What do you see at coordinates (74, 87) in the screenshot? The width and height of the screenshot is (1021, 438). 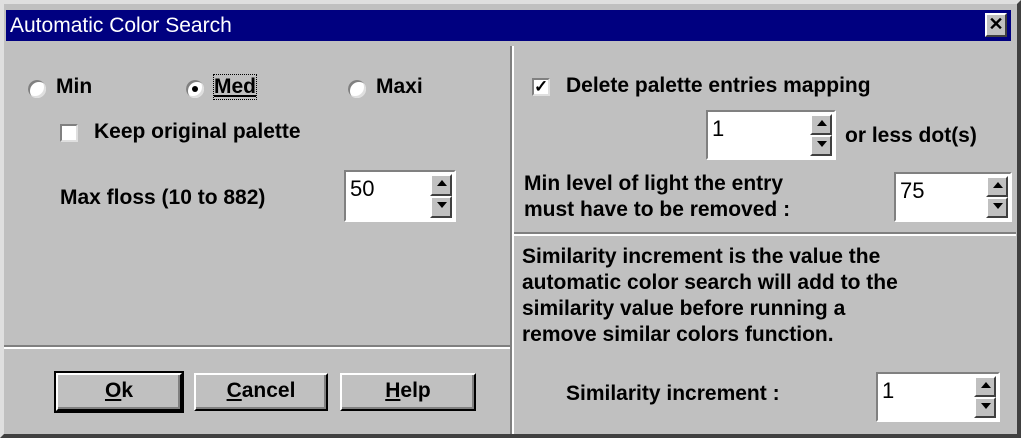 I see `radio-min-label: Min` at bounding box center [74, 87].